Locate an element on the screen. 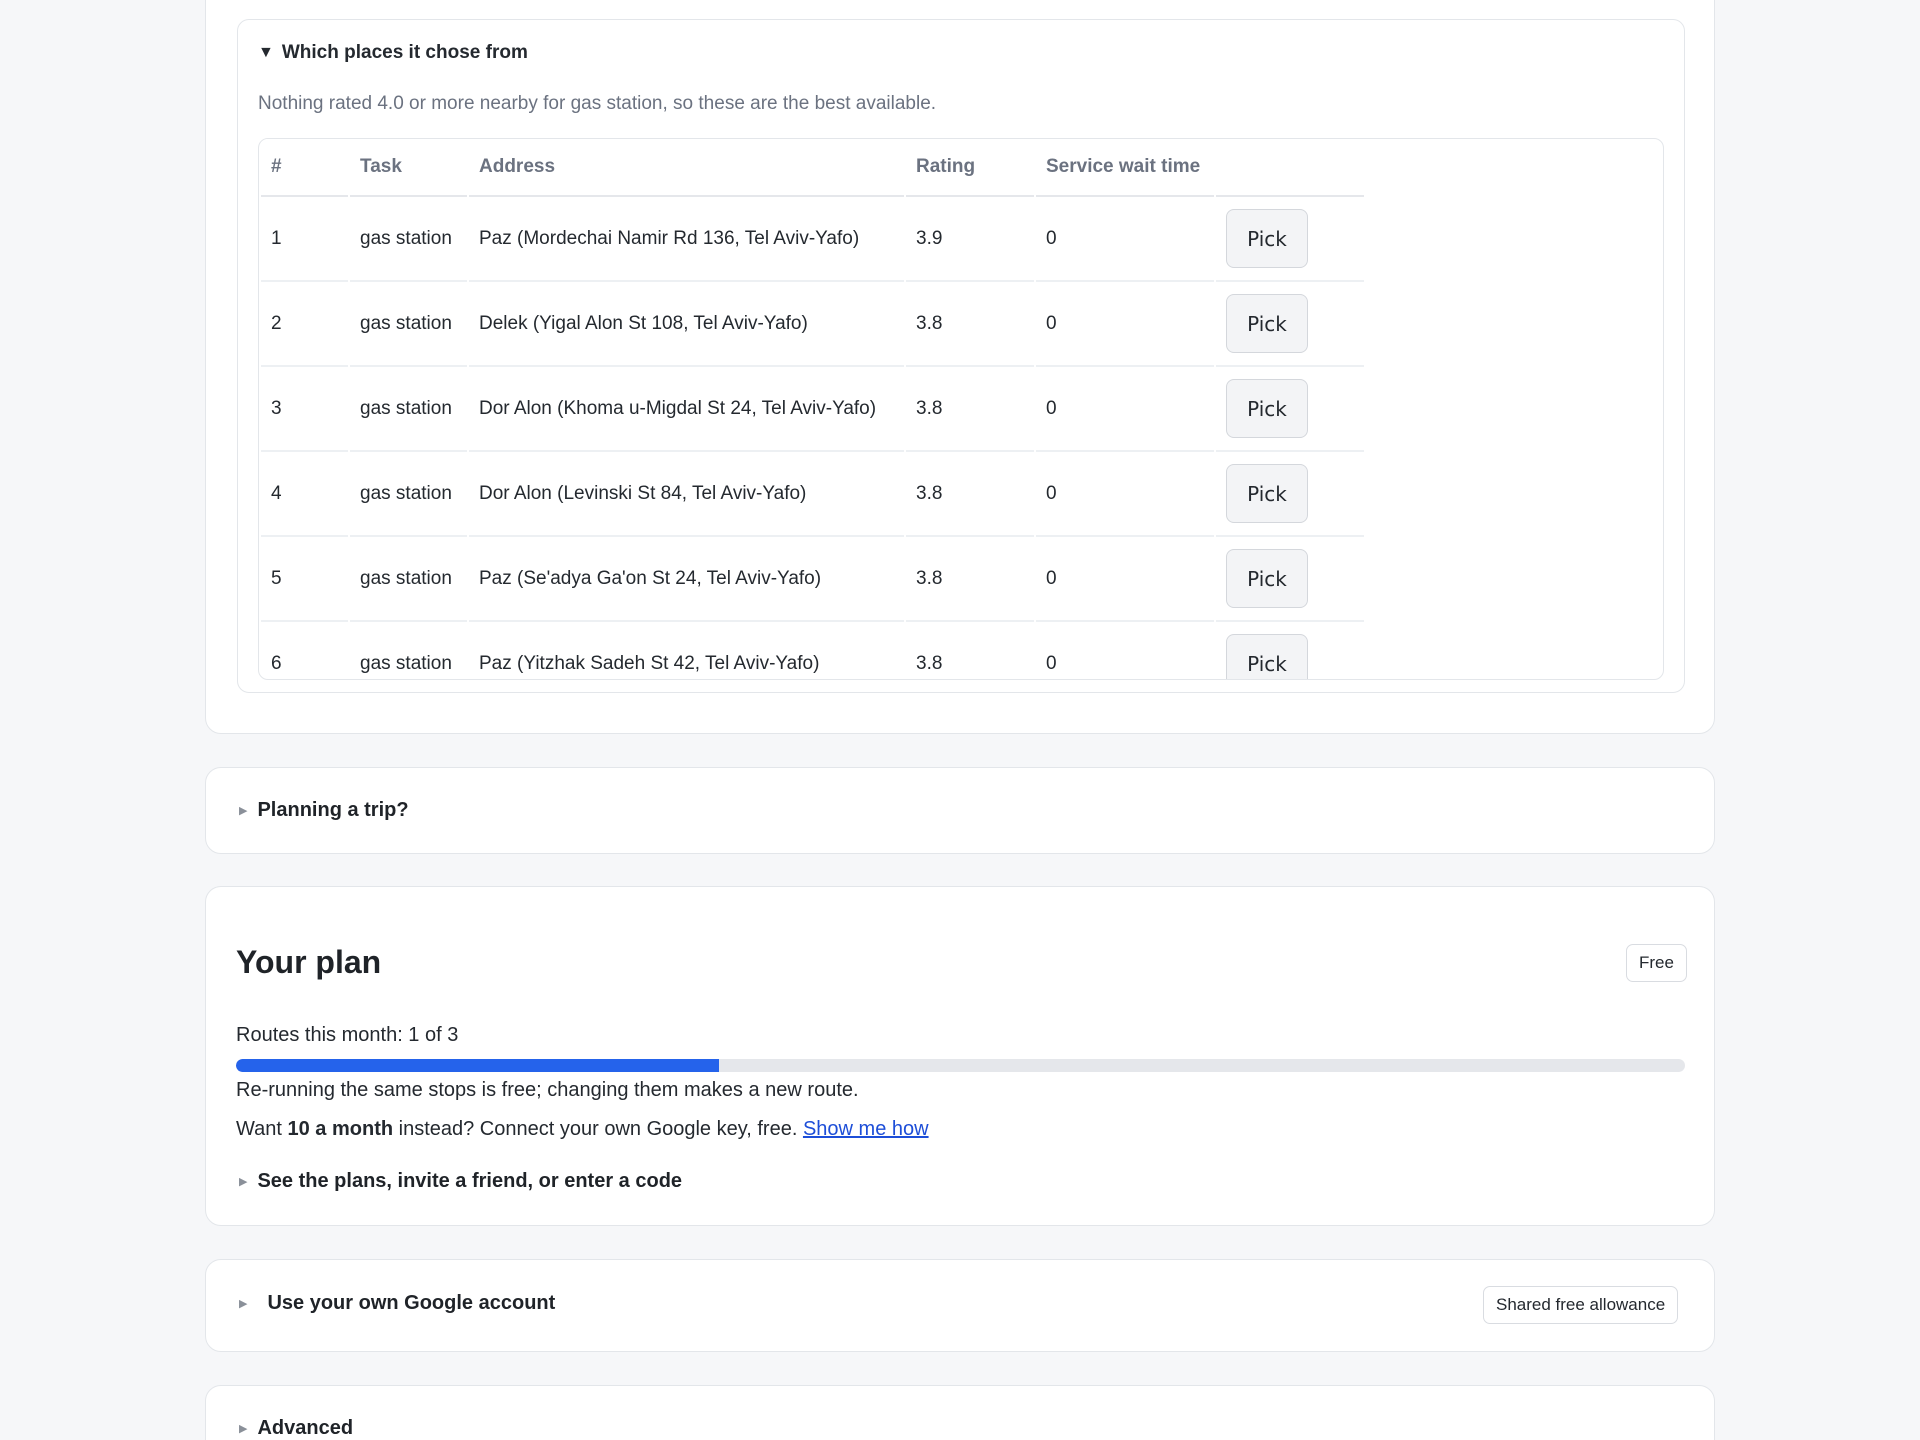 Image resolution: width=1920 pixels, height=1440 pixels. cell-address: Dor Alon (Levinski St 84, Tel Aviv-Yafo) is located at coordinates (686, 494).